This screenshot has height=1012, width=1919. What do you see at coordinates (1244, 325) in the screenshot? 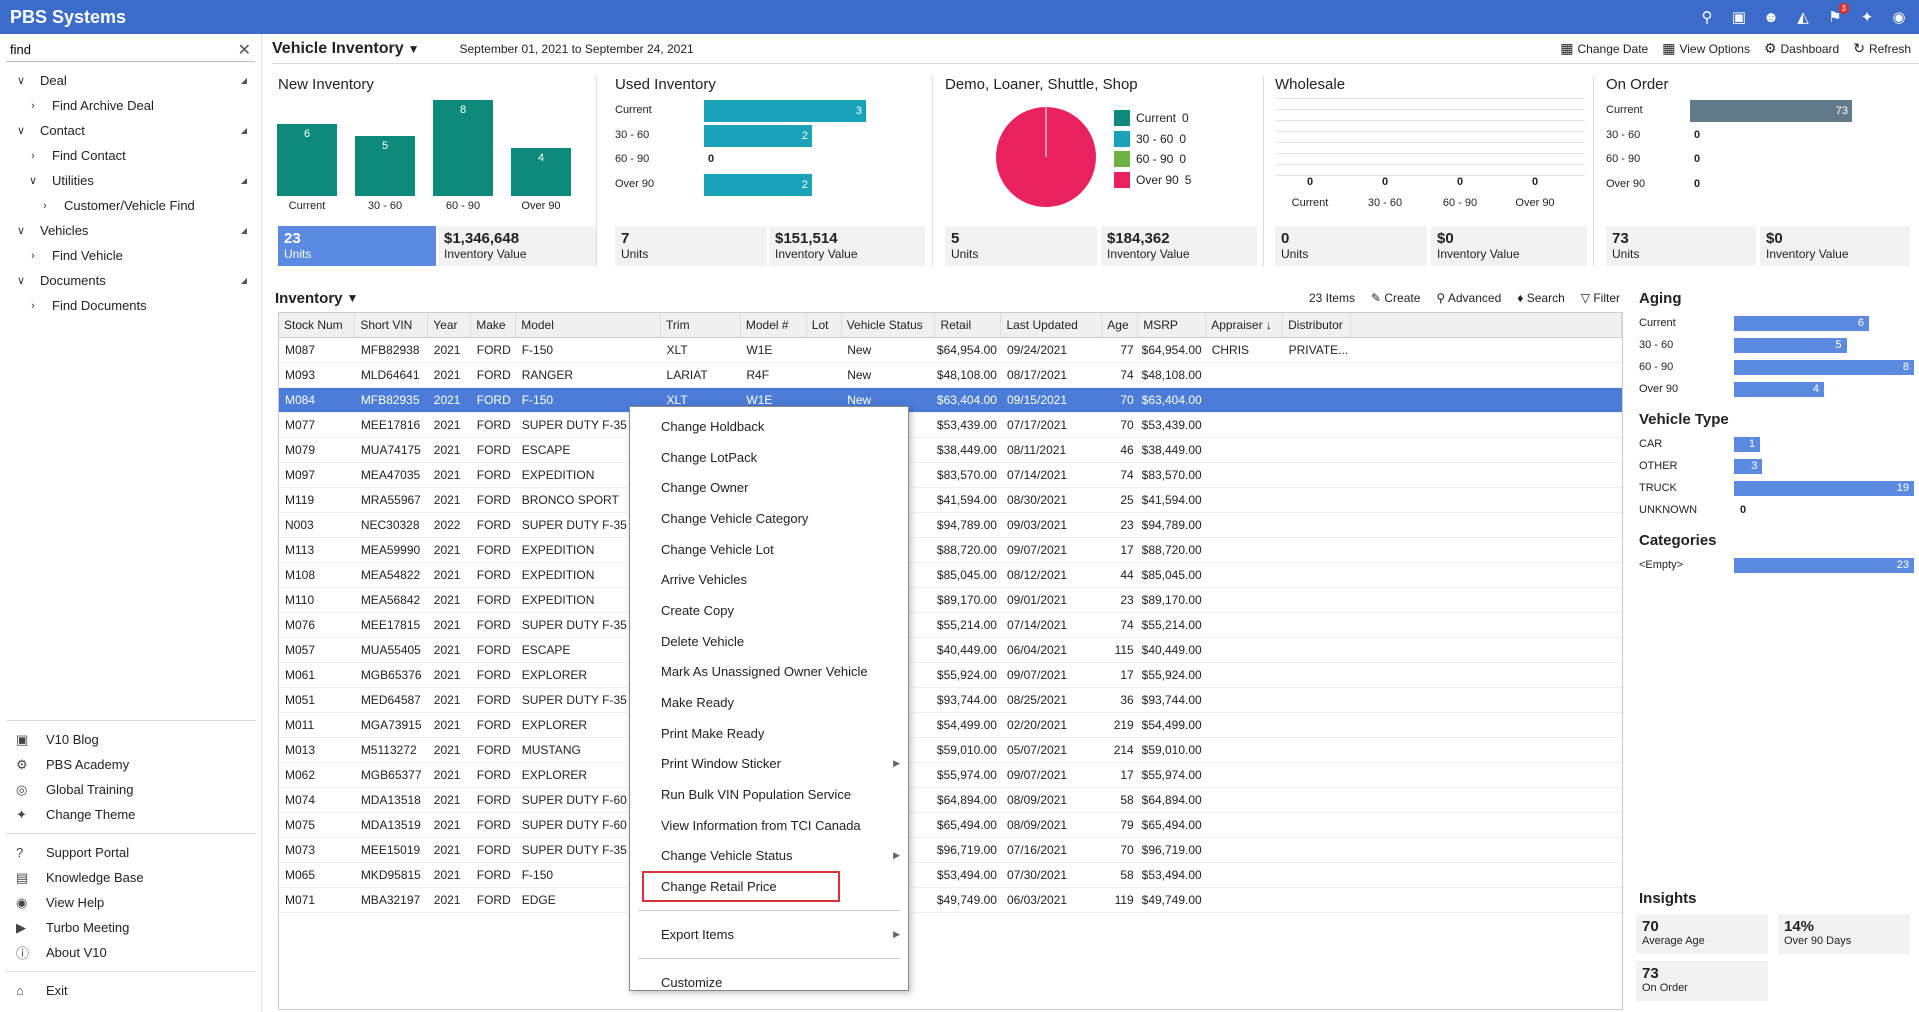
I see `column-header-appraiser: Appraiser ↓` at bounding box center [1244, 325].